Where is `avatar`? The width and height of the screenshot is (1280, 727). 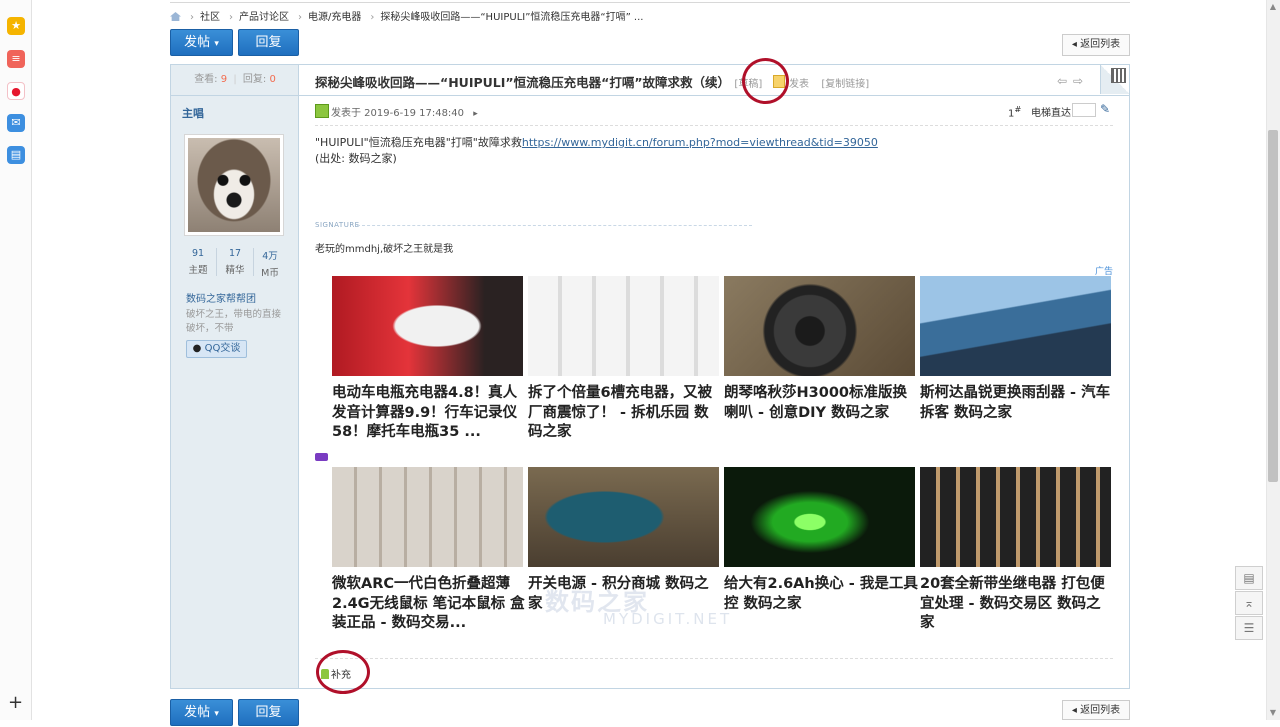
avatar is located at coordinates (234, 185).